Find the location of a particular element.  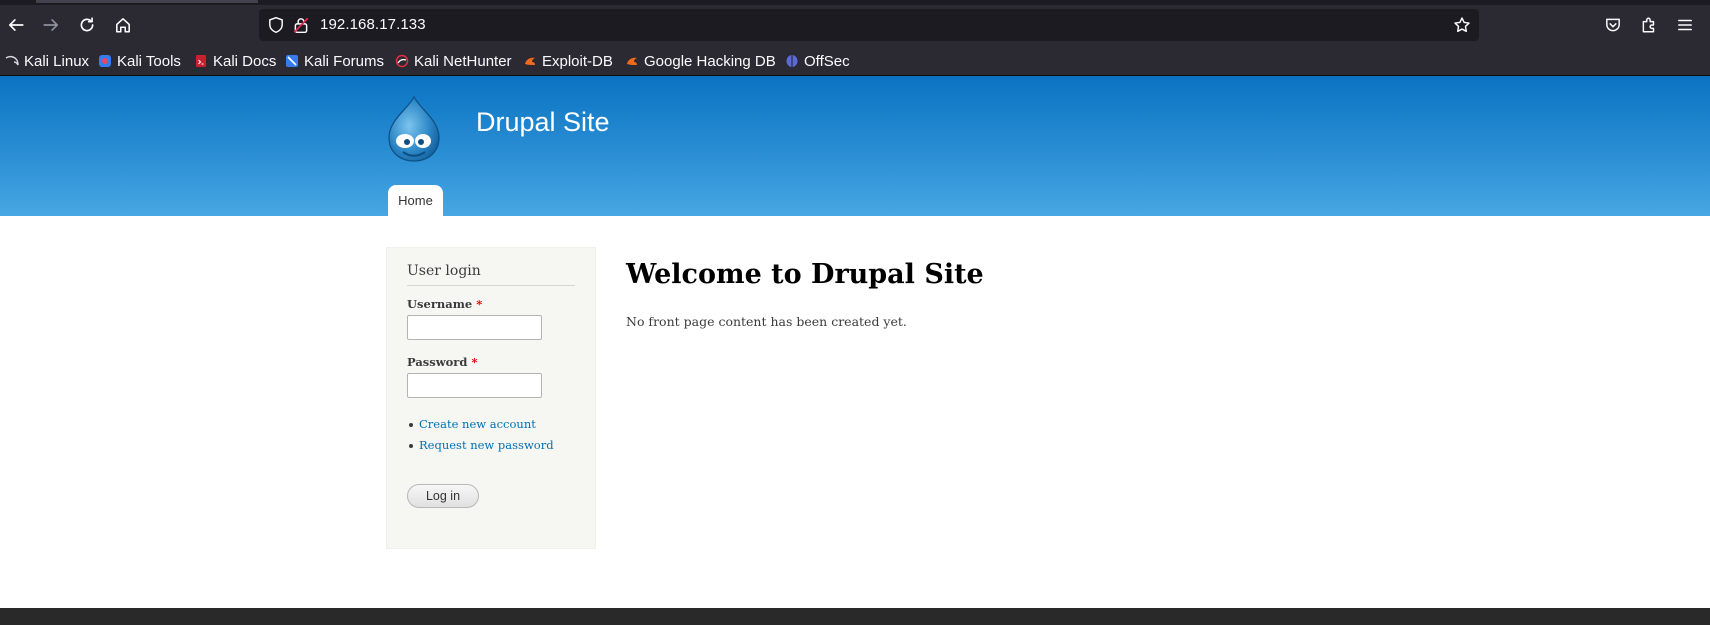

active-tab is located at coordinates (147, 1).